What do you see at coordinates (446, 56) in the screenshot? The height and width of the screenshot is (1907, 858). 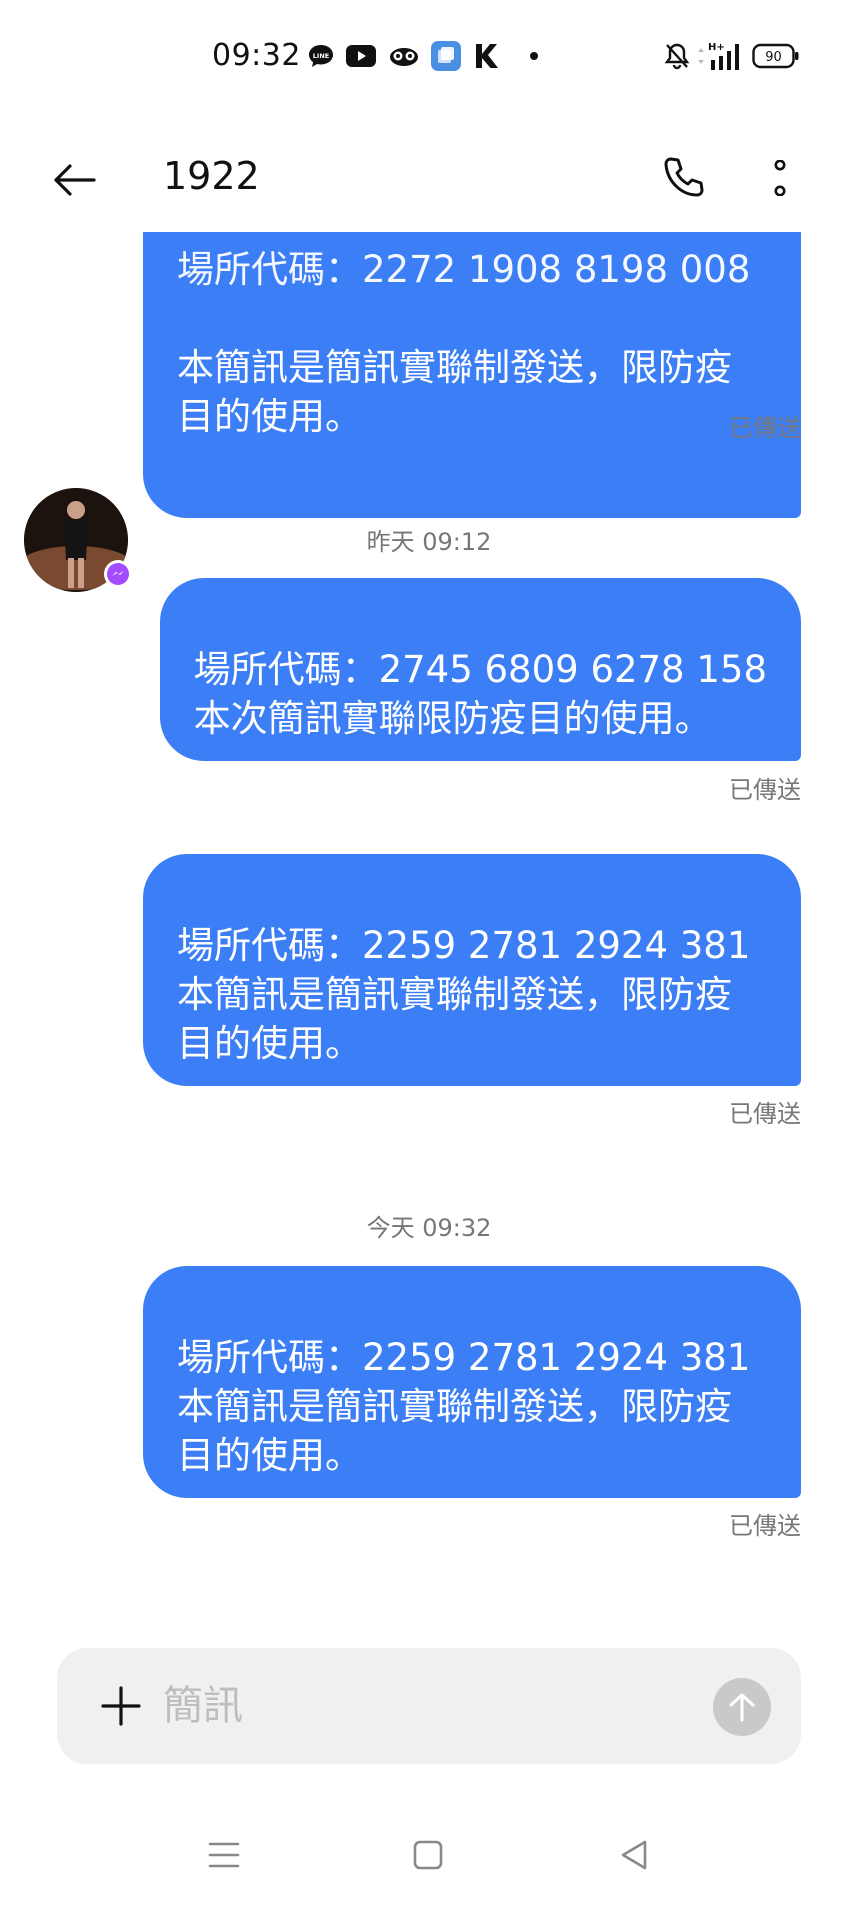 I see `multi-window-icon` at bounding box center [446, 56].